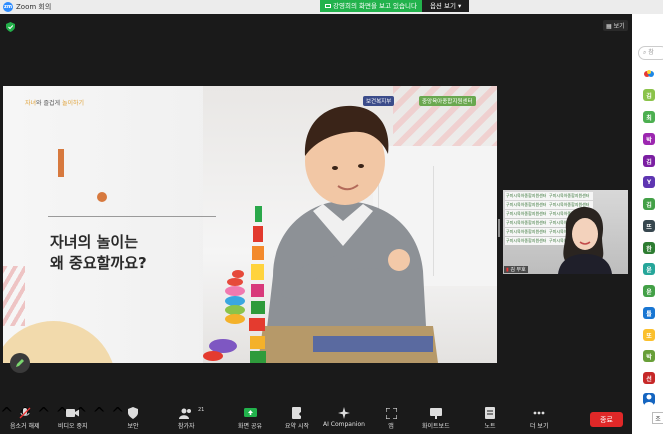 The height and width of the screenshot is (434, 663). I want to click on participants-panel: ⌕ 참 김 최 박 김 Y 김 뜨 한 윤 윤 틀 또 박 선 조, so click(647, 224).